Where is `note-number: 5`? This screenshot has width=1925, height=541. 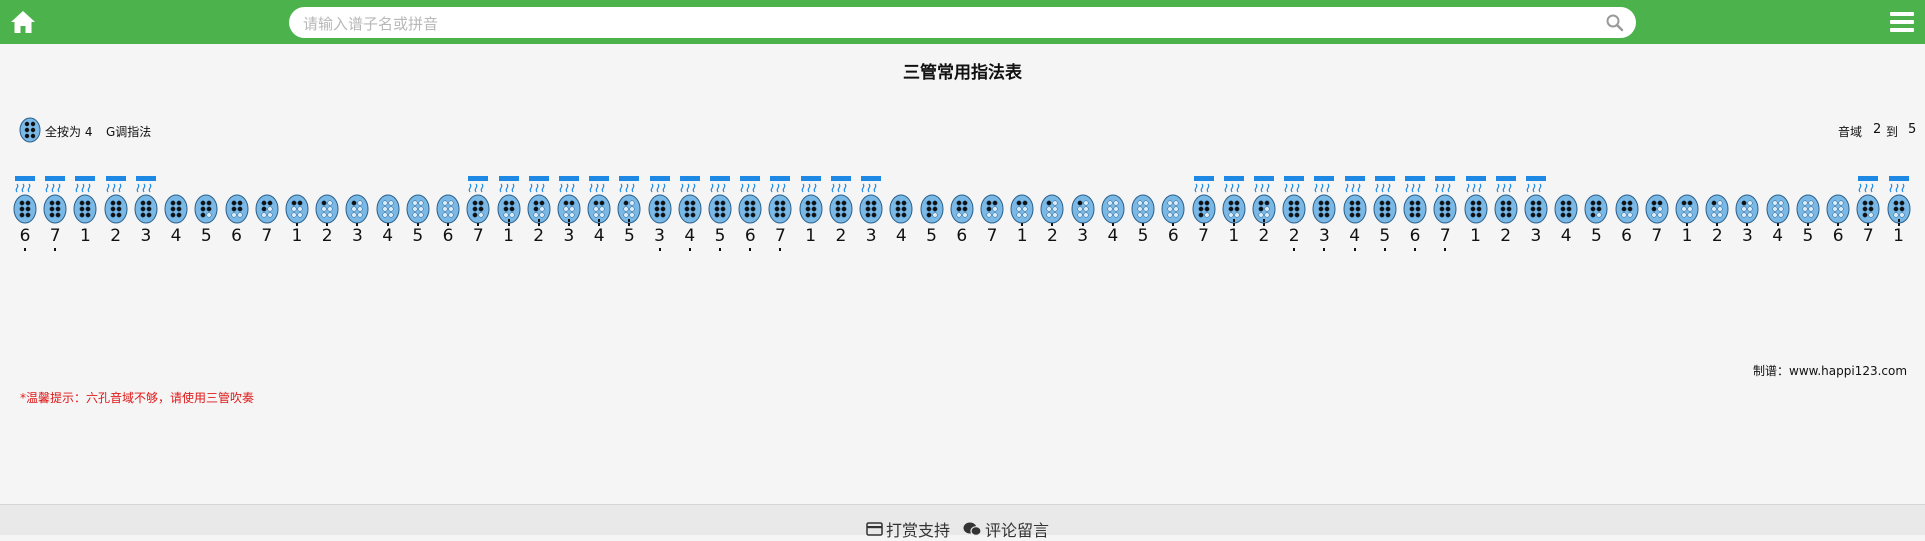
note-number: 5 is located at coordinates (720, 236).